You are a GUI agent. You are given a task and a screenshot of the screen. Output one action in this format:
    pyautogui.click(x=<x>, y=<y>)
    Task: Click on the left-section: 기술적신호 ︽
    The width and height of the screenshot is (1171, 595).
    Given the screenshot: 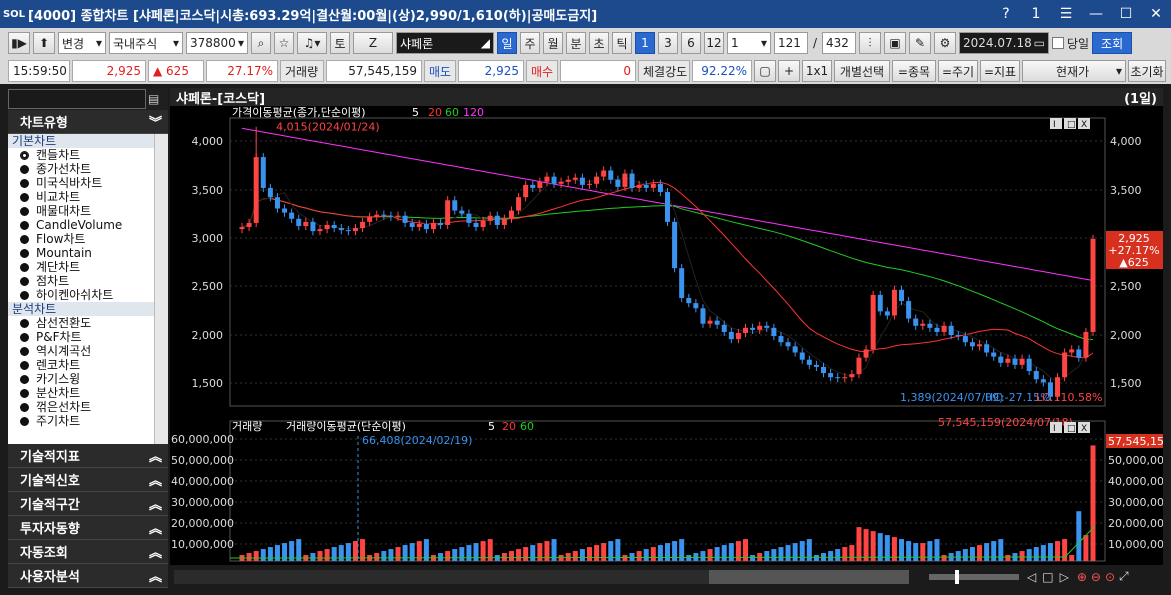 What is the action you would take?
    pyautogui.click(x=88, y=480)
    